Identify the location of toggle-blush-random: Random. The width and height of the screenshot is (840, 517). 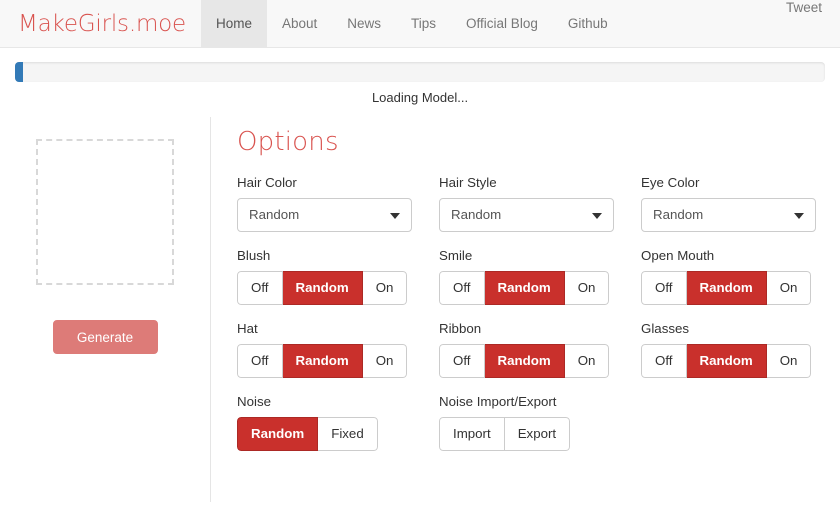
(322, 287).